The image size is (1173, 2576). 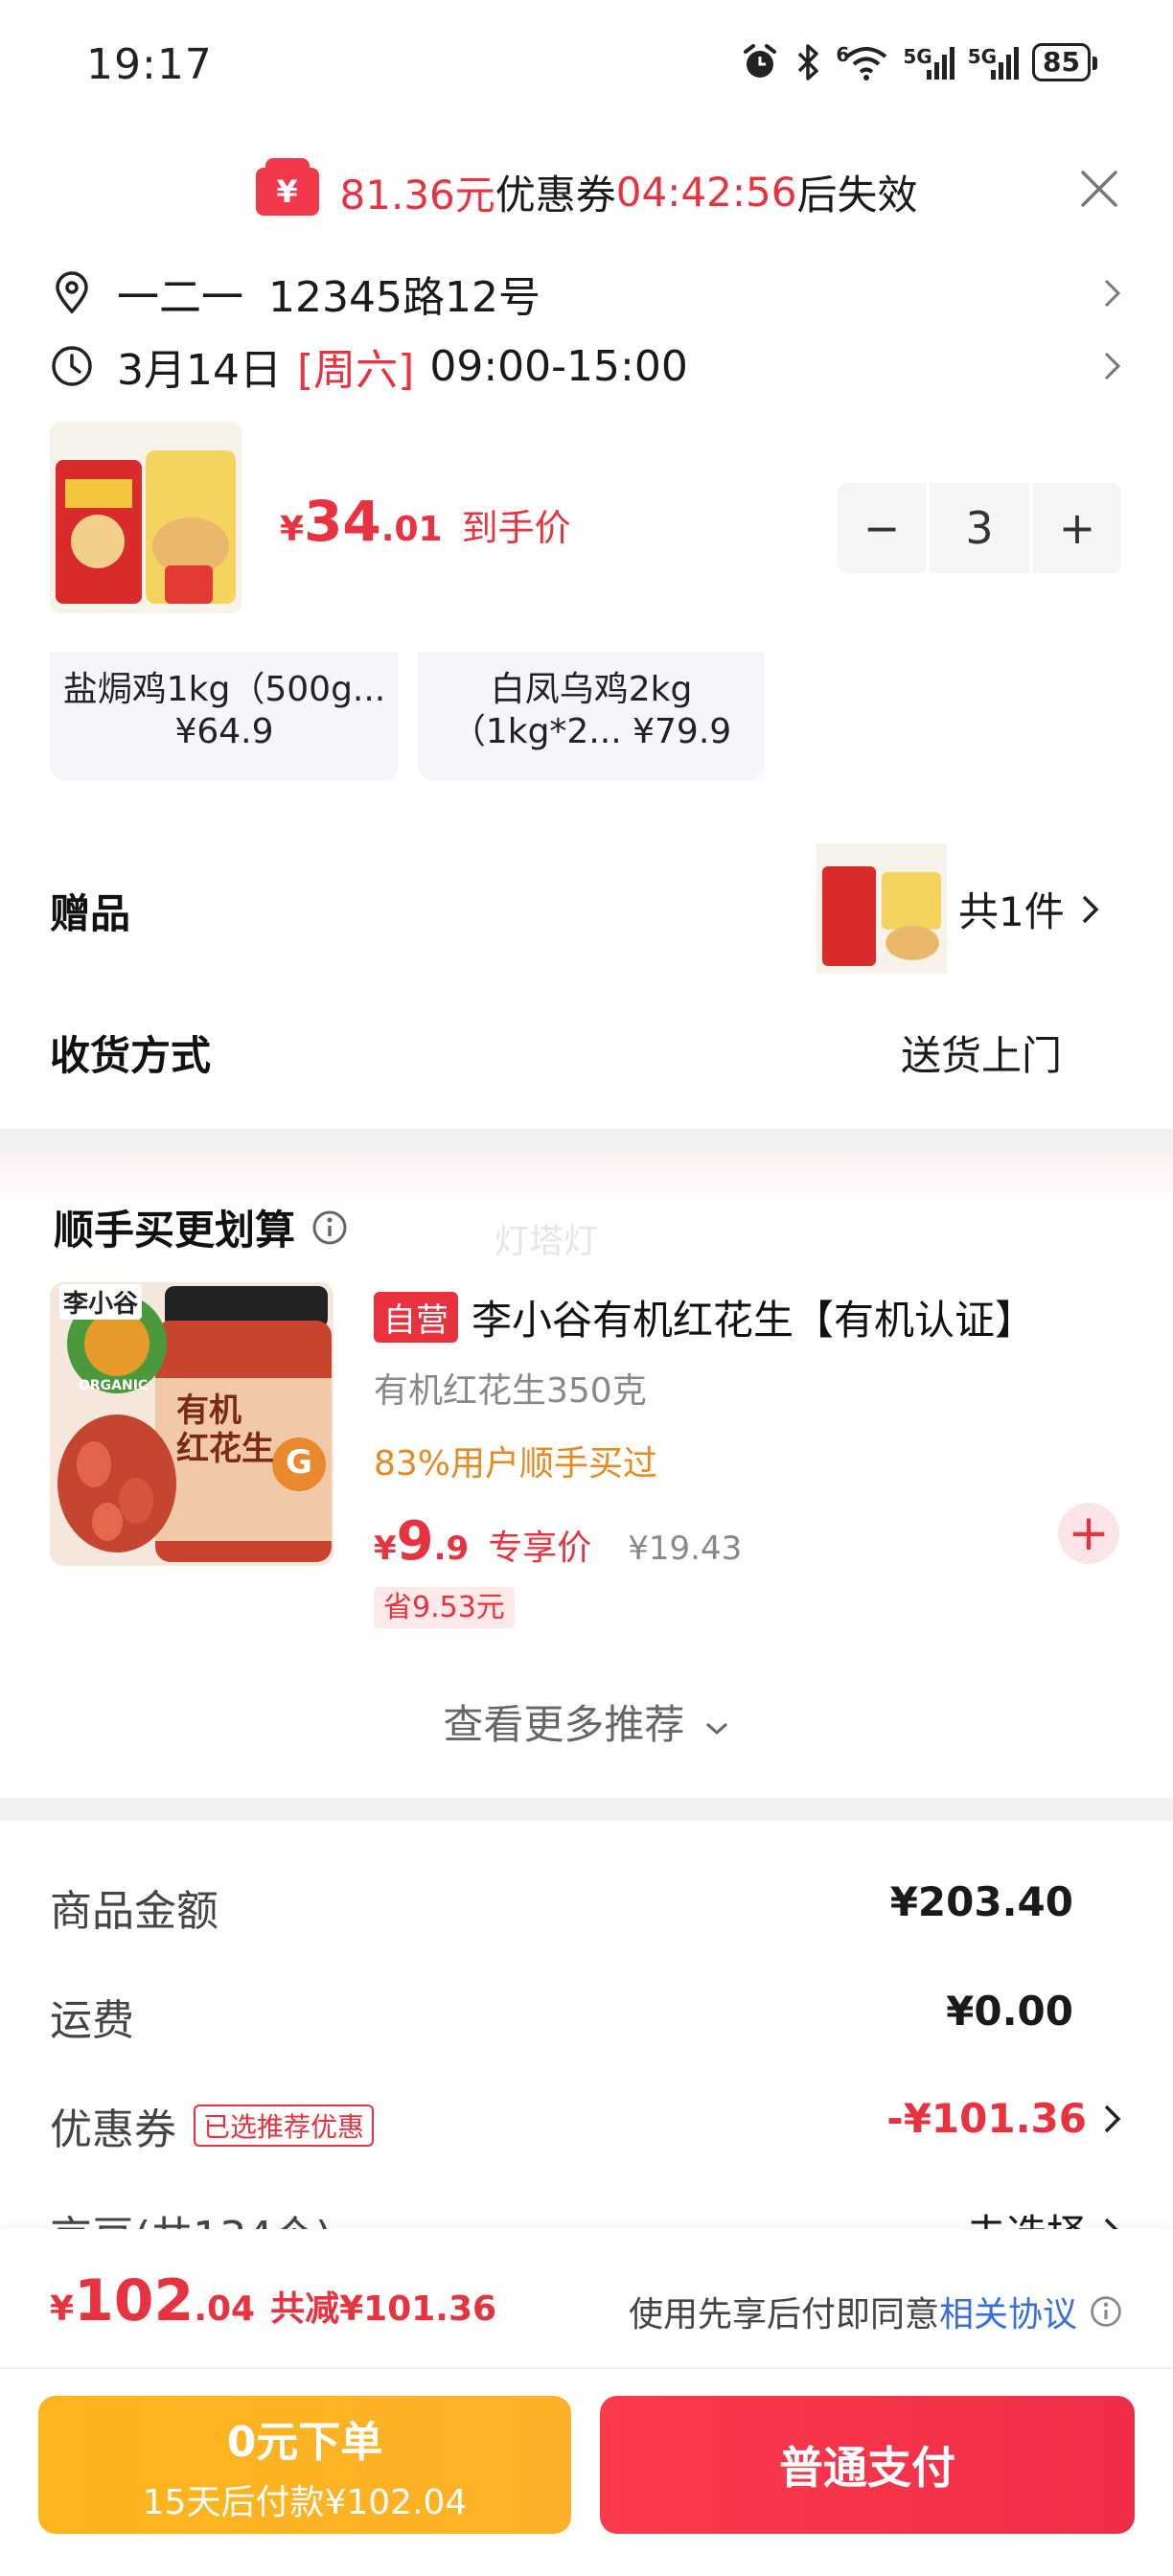 I want to click on signal-1: 5G, so click(x=928, y=63).